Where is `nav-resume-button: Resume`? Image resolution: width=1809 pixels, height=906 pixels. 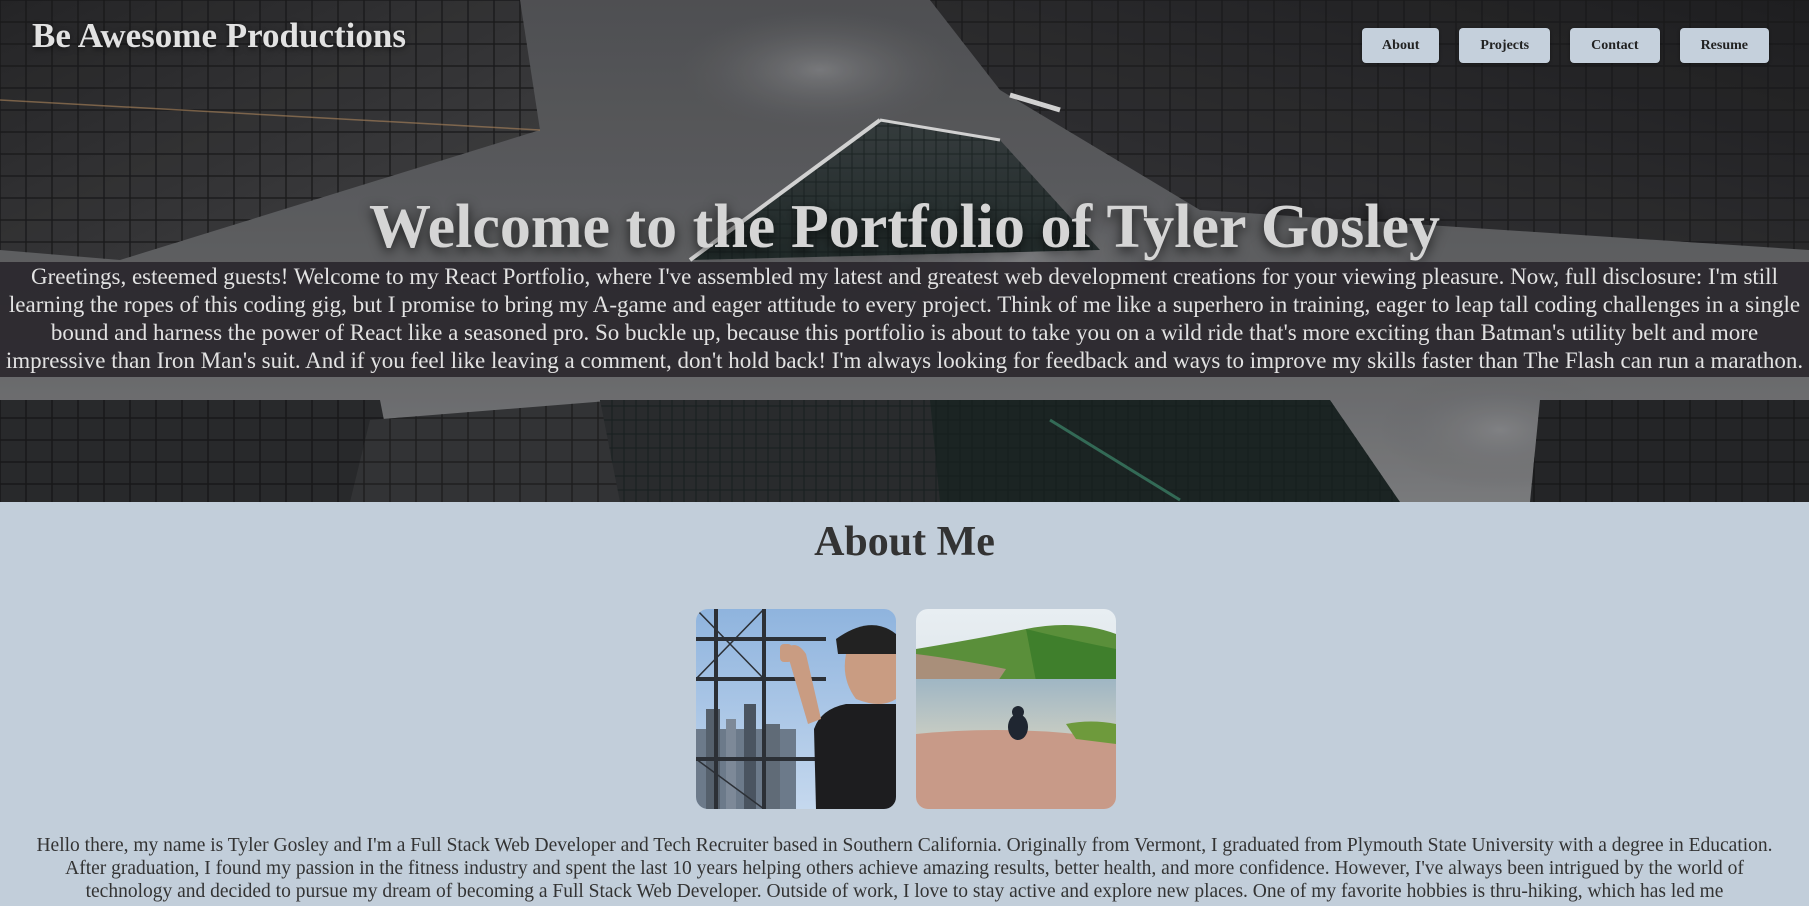 nav-resume-button: Resume is located at coordinates (1724, 45).